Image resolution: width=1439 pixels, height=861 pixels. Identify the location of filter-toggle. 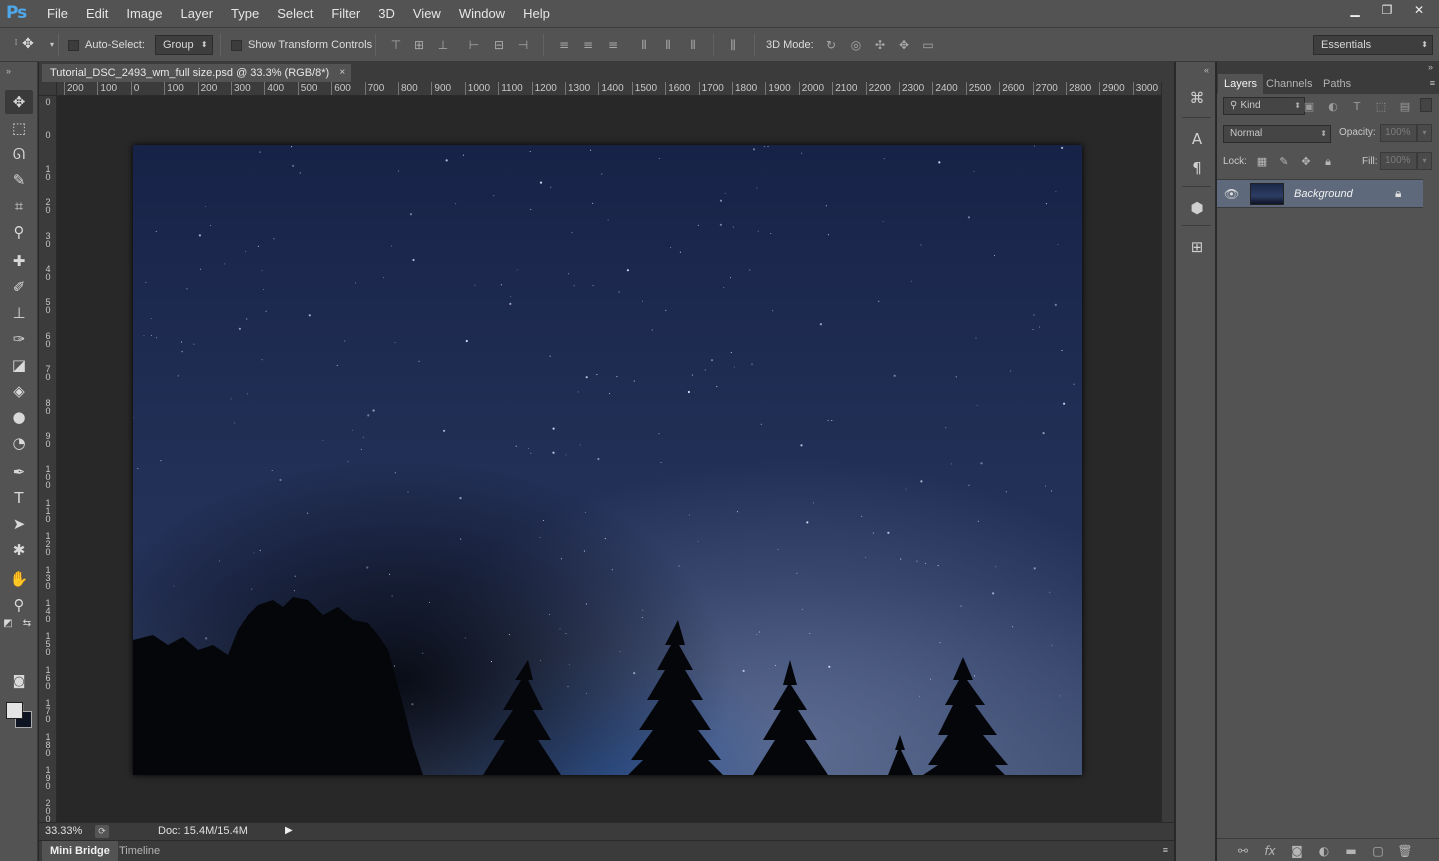
(1426, 105).